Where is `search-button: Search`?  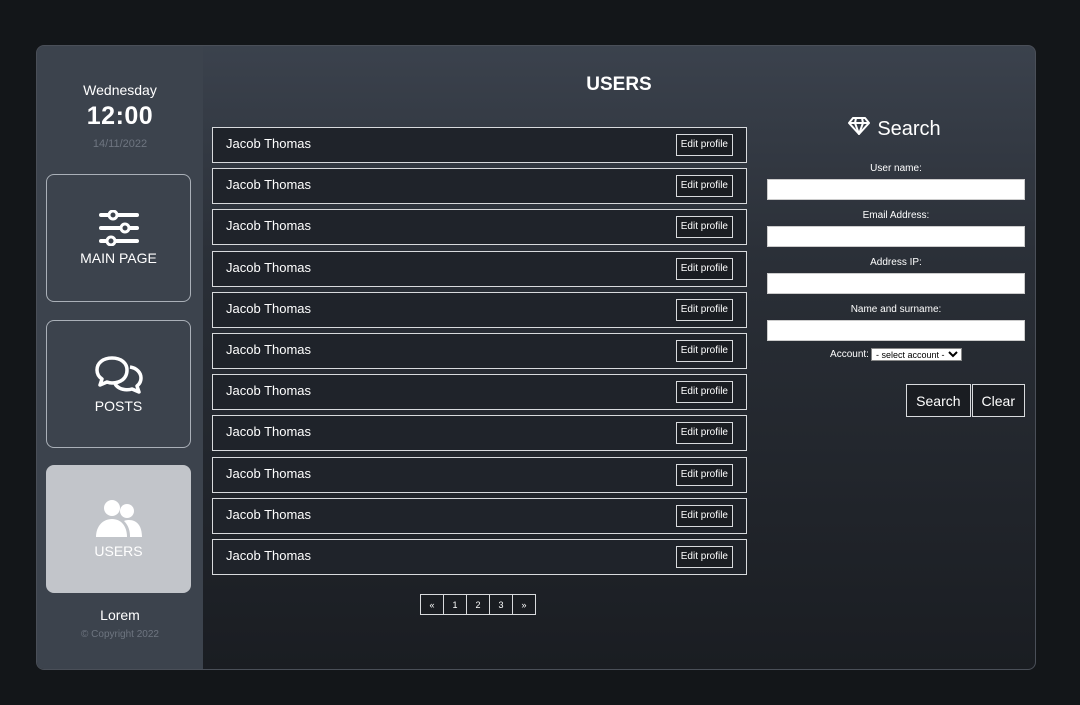 search-button: Search is located at coordinates (938, 400).